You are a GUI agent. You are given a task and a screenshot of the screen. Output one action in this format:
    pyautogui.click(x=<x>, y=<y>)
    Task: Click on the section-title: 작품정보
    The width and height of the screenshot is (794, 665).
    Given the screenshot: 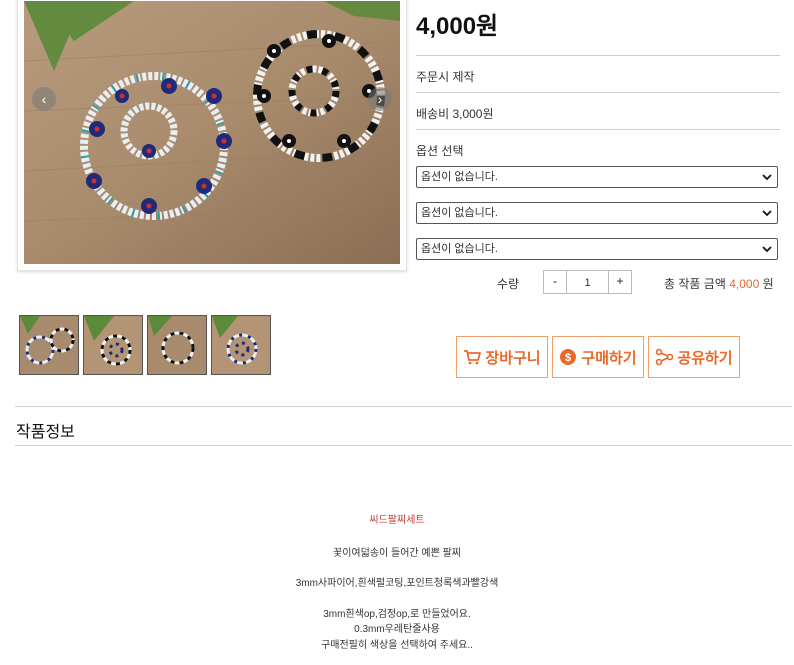 What is the action you would take?
    pyautogui.click(x=45, y=432)
    